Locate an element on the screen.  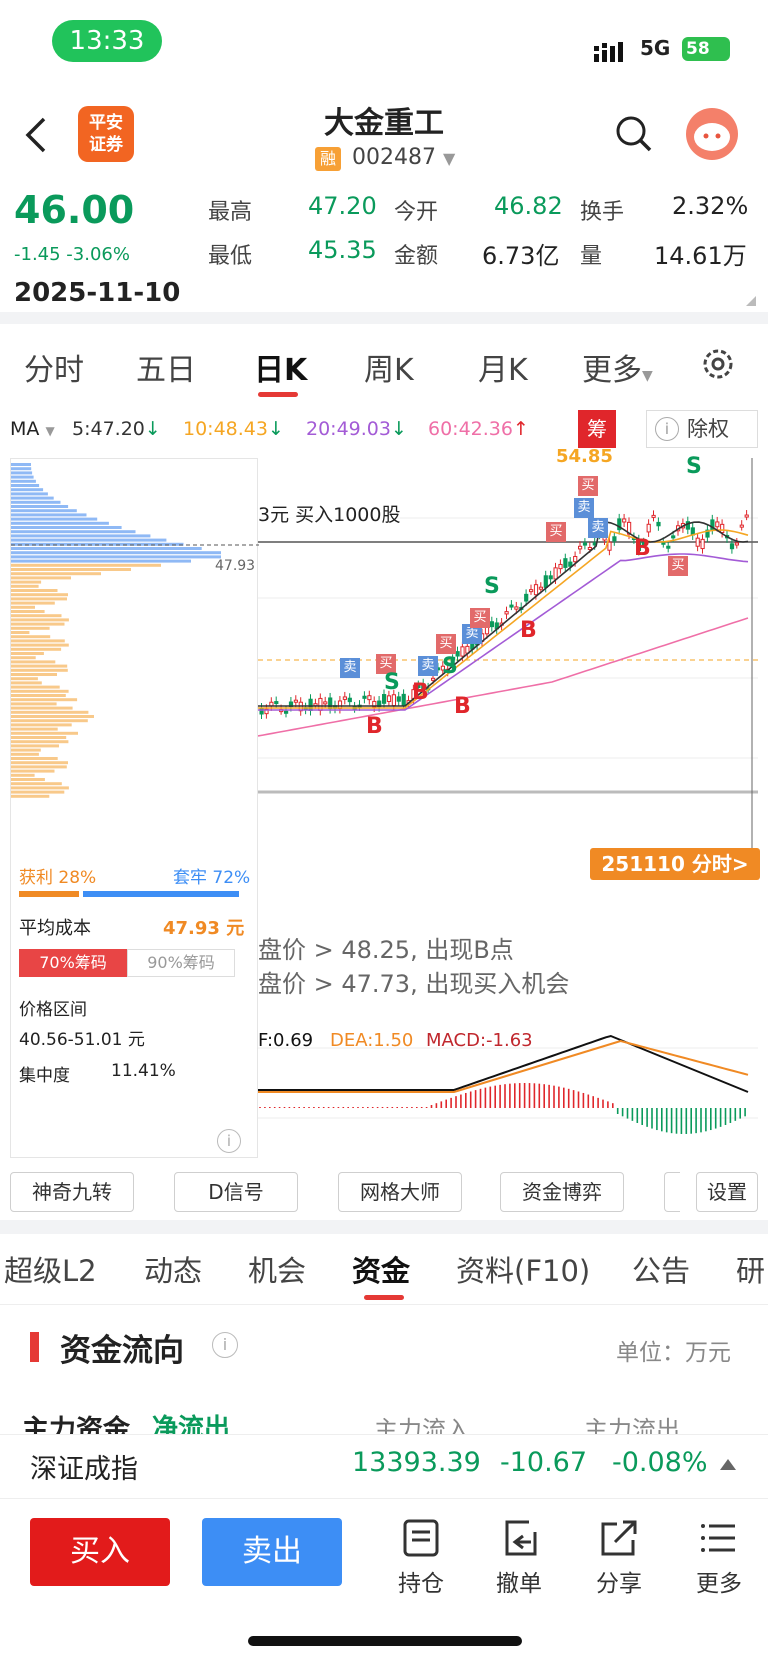
net-outflow-label: 净流出 is located at coordinates (191, 1424).